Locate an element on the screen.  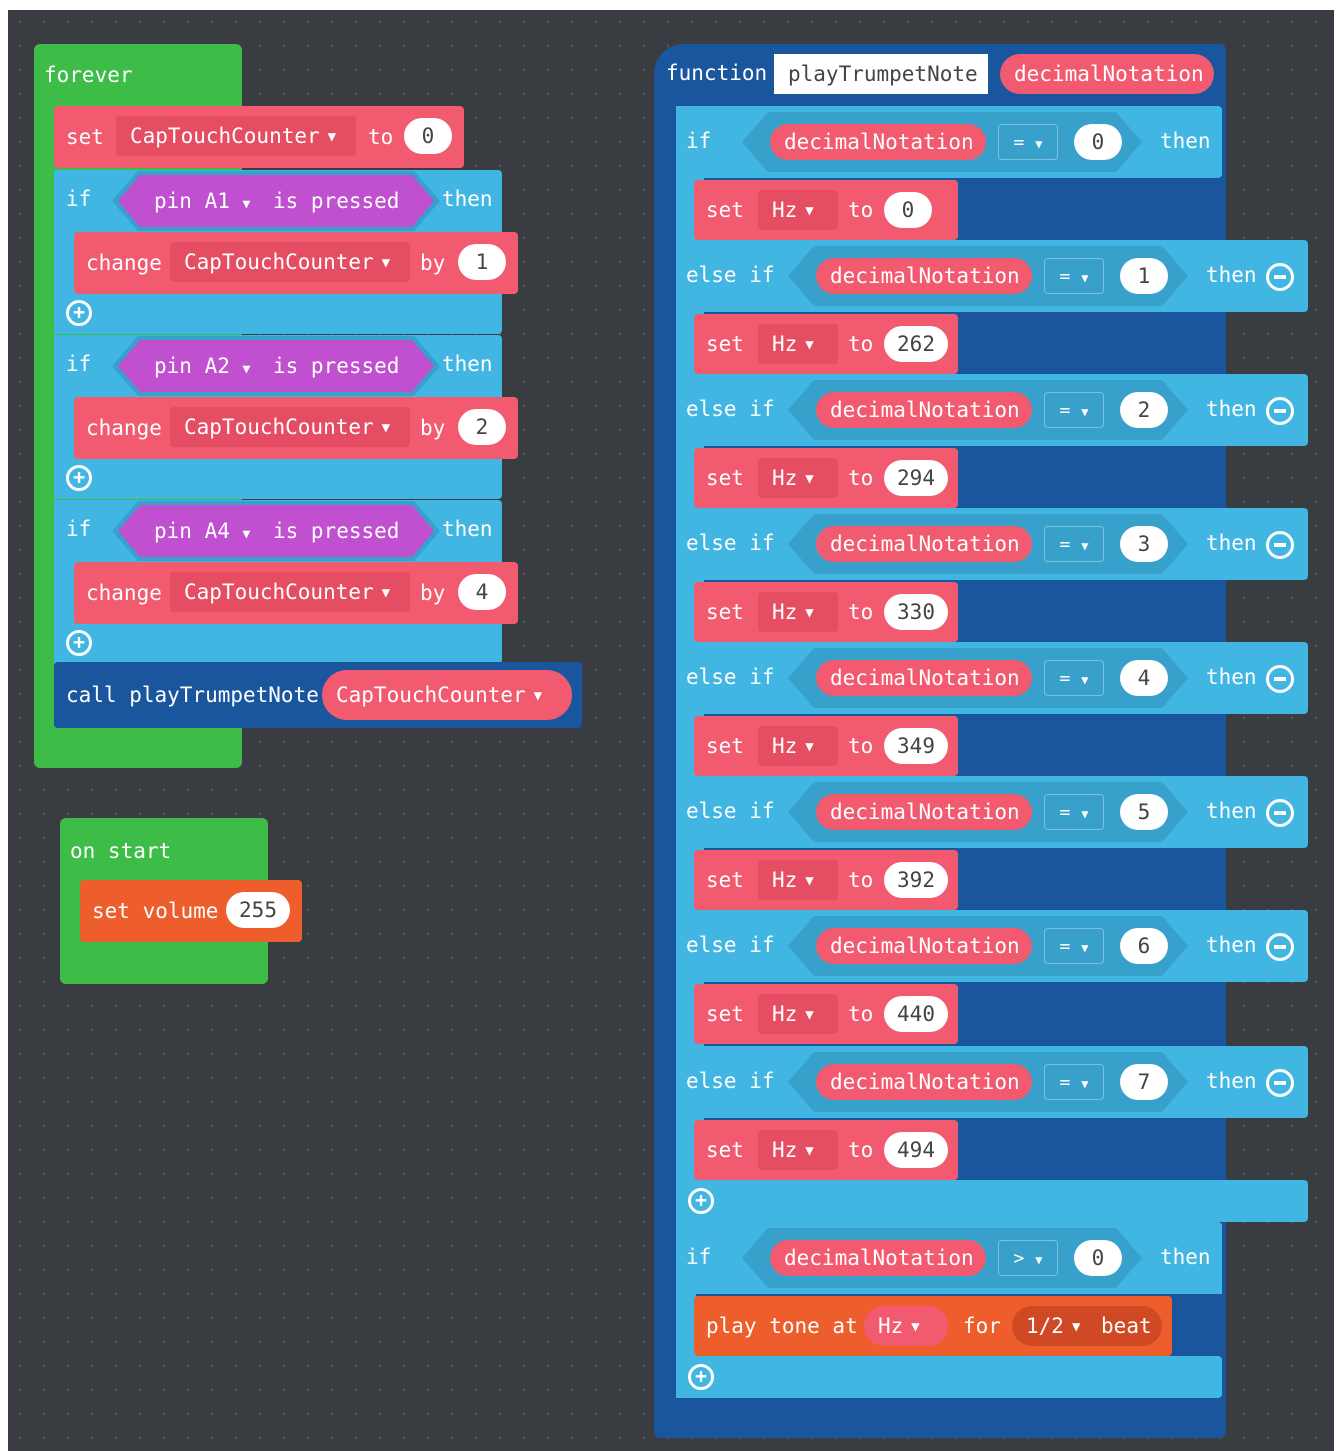
frequency-input: 330 is located at coordinates (916, 612).